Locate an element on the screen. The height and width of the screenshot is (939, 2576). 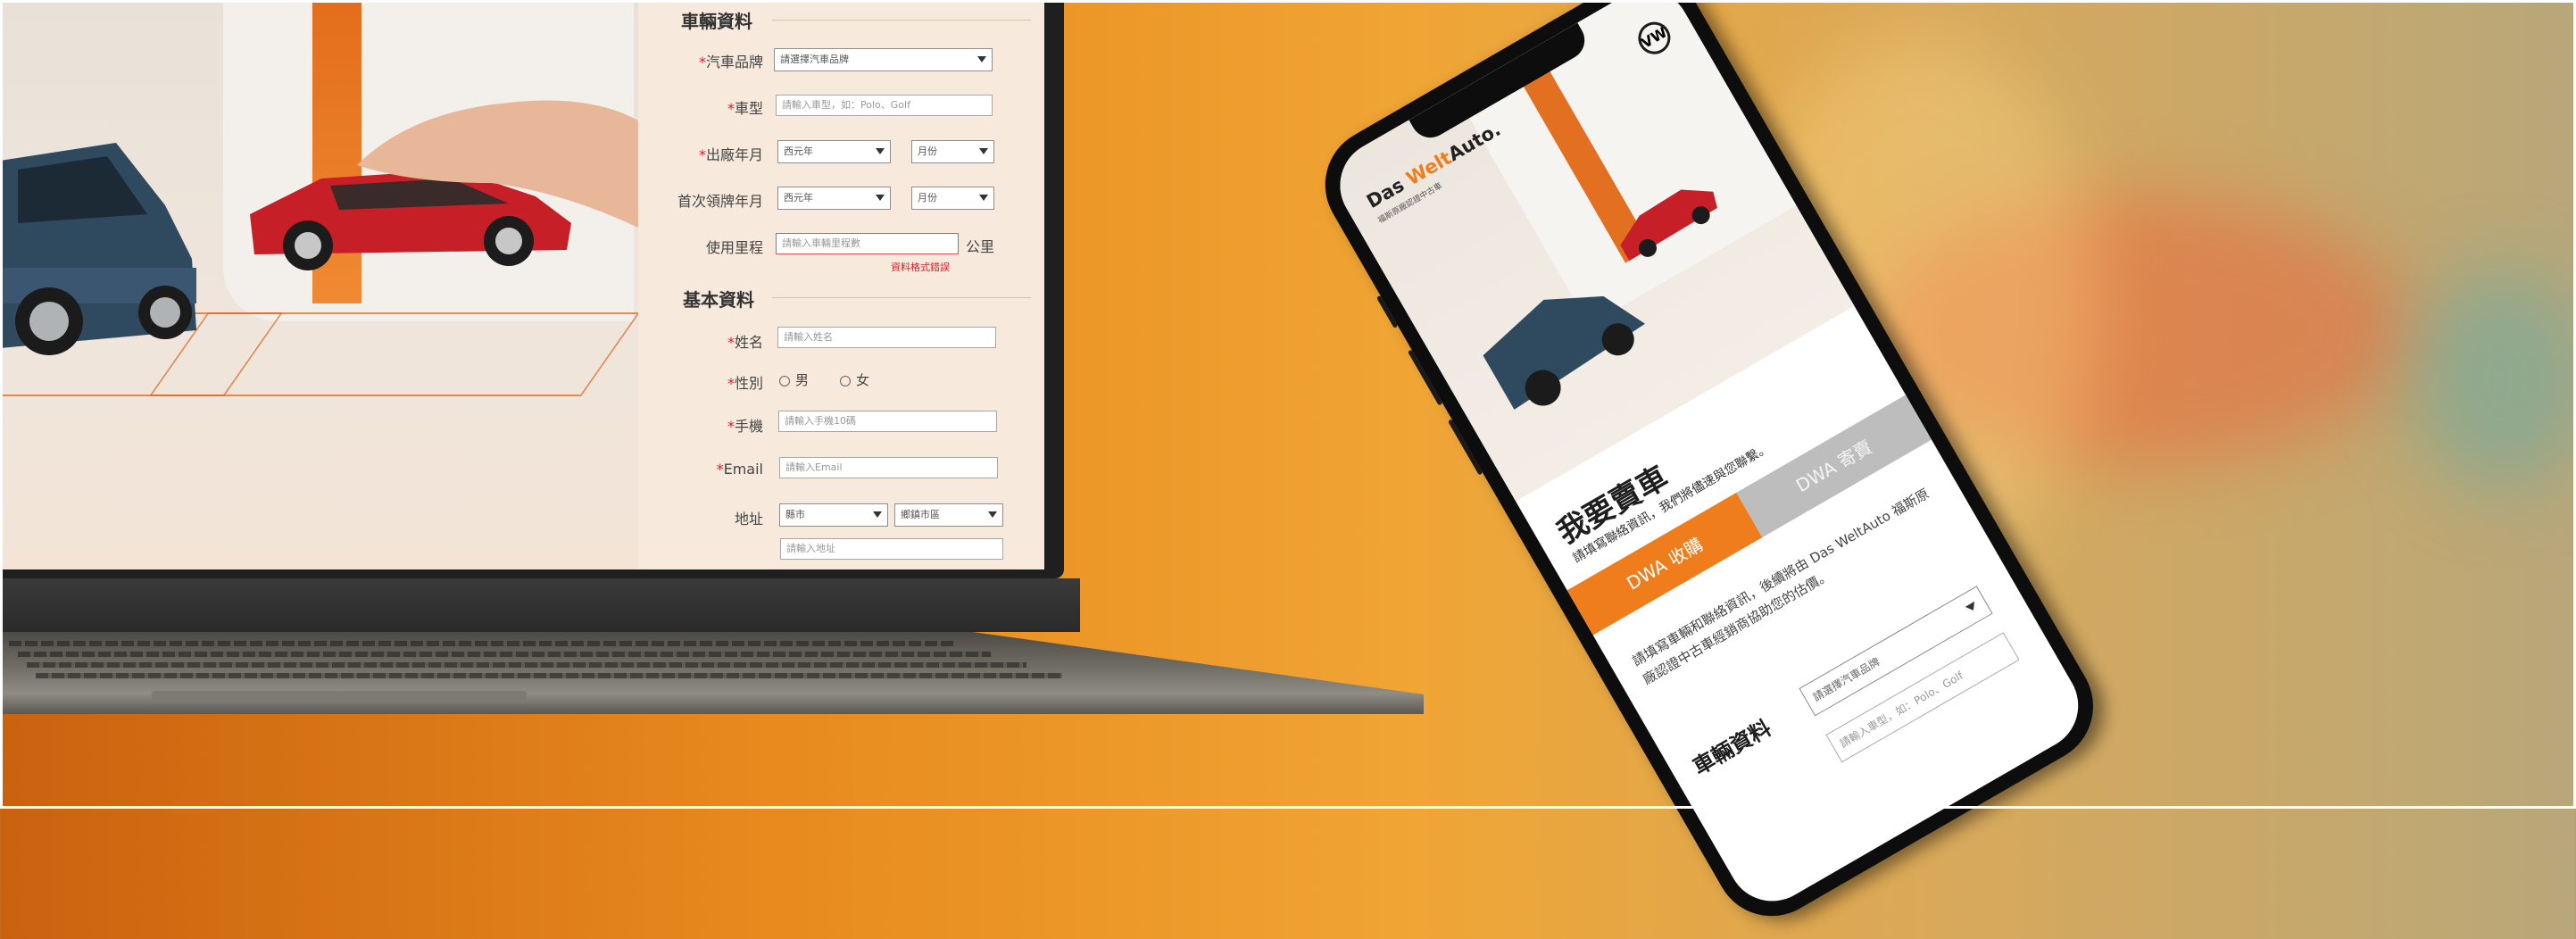
brand-label: *汽車品牌 is located at coordinates (701, 61).